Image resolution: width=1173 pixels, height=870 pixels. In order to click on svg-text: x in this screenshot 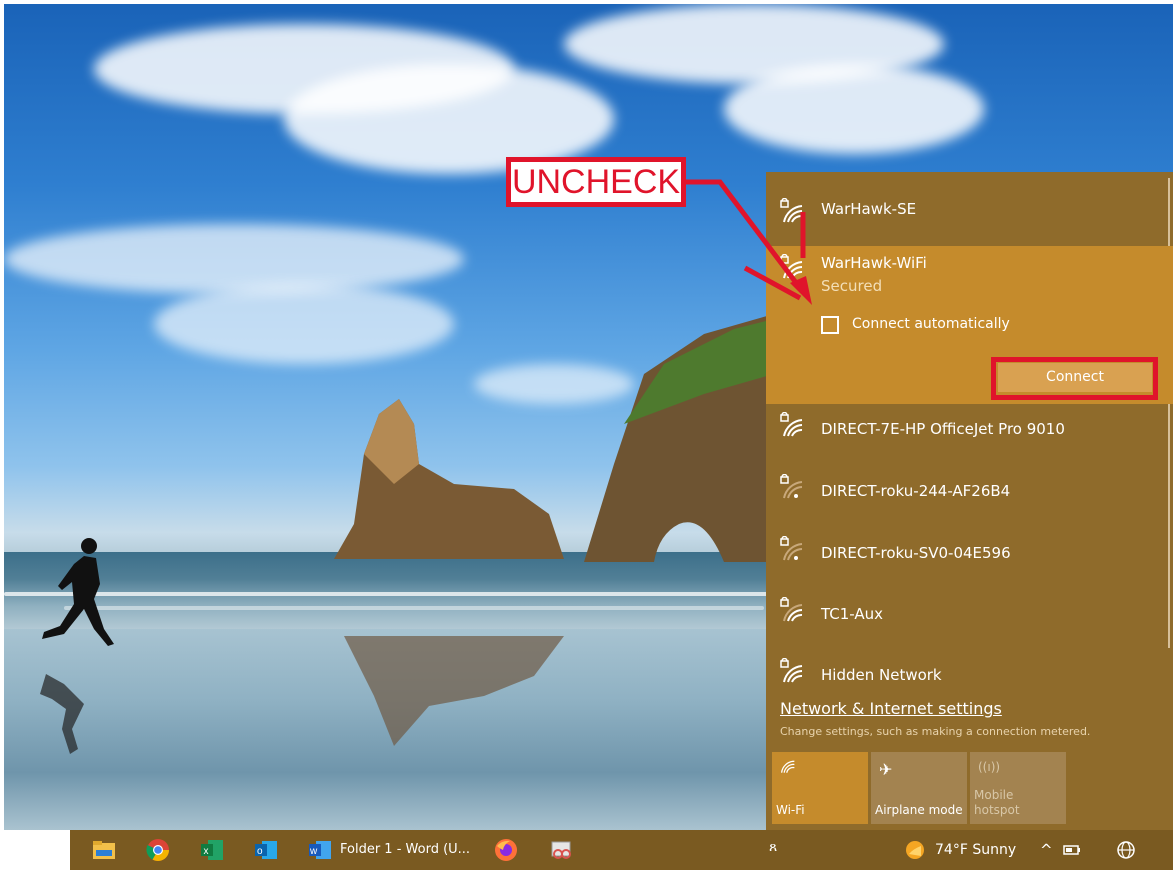, I will do `click(206, 851)`.